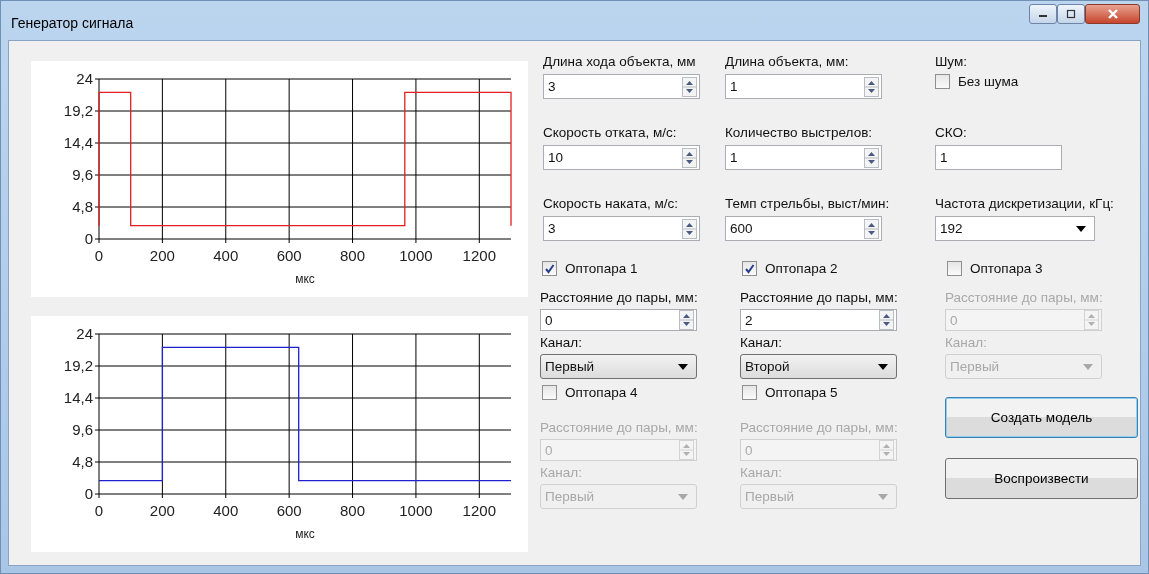 This screenshot has height=574, width=1149. What do you see at coordinates (1041, 478) in the screenshot?
I see `action-button: Воспроизвести` at bounding box center [1041, 478].